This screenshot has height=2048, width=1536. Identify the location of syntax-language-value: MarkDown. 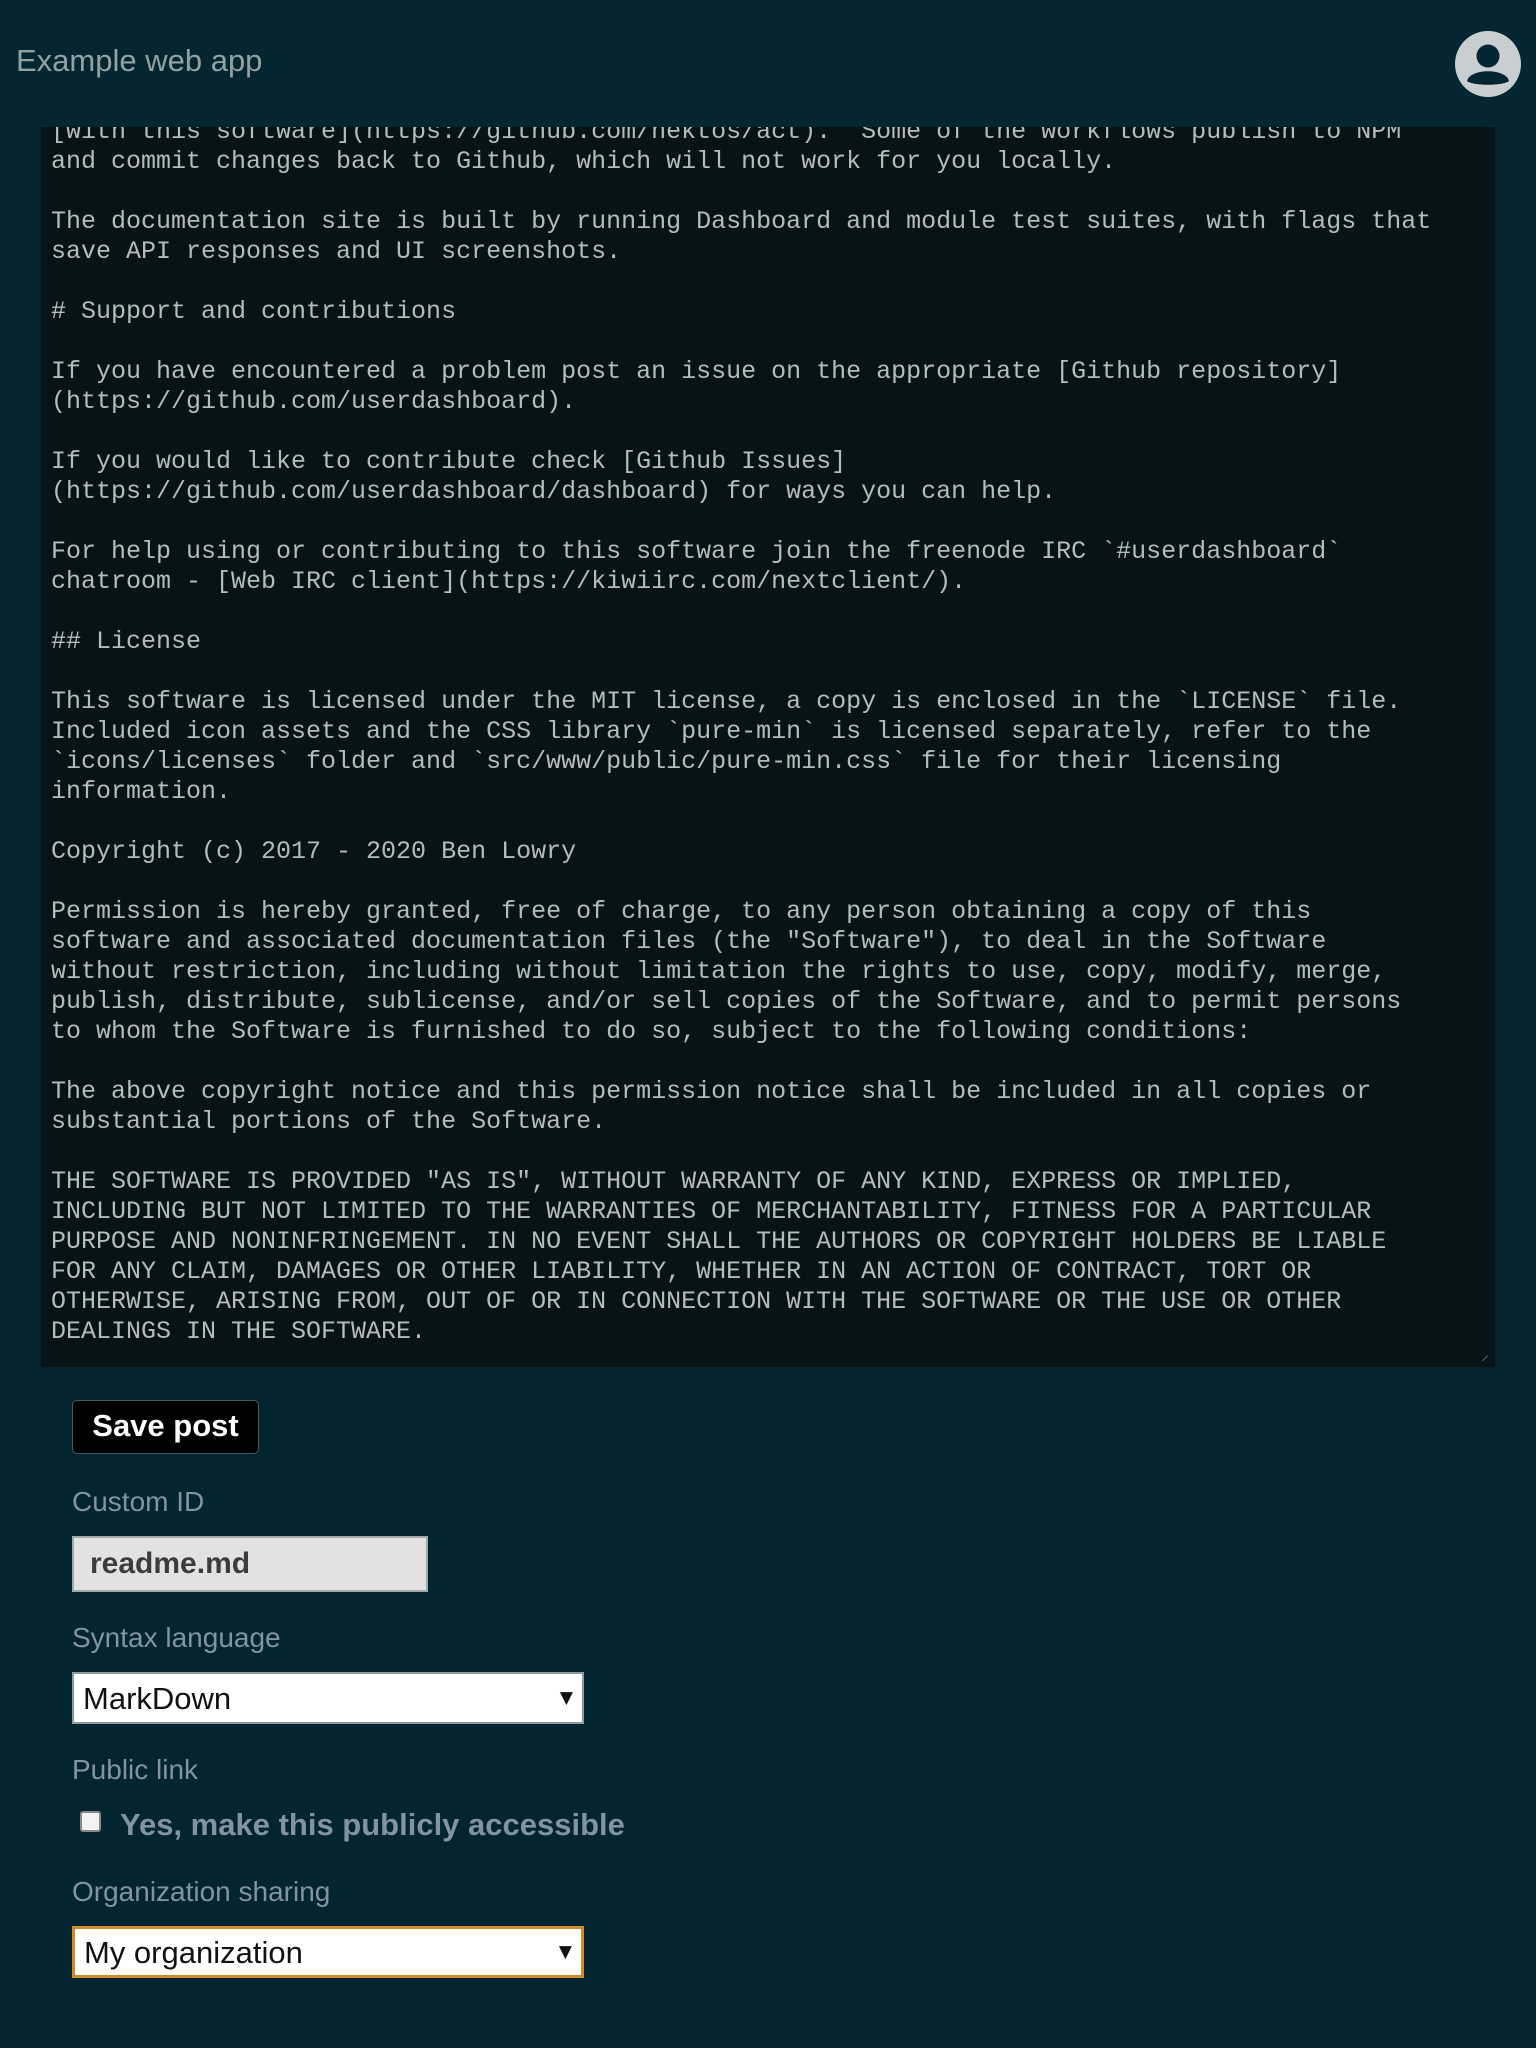
(157, 1698).